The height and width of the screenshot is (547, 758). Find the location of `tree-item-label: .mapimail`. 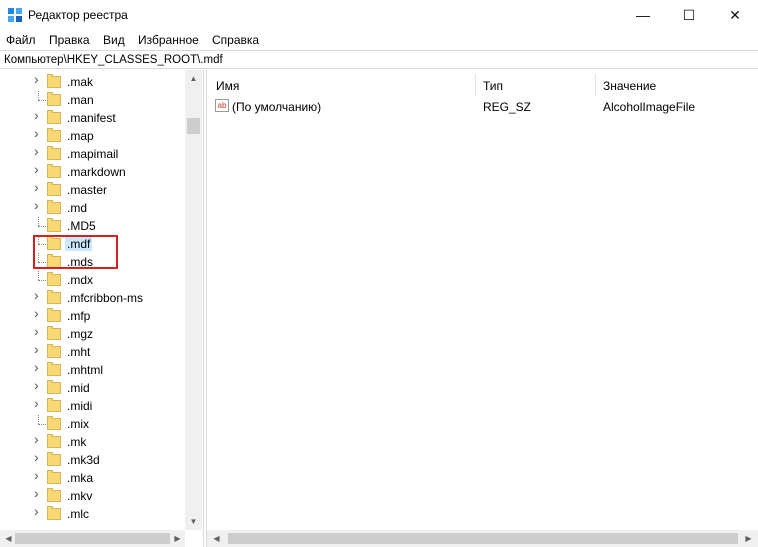

tree-item-label: .mapimail is located at coordinates (93, 154).